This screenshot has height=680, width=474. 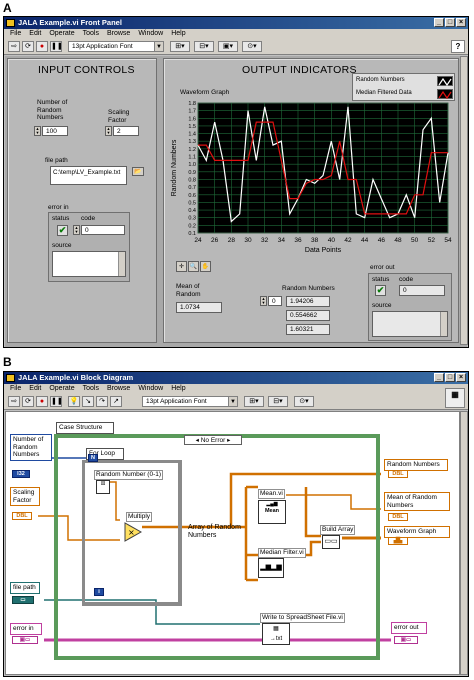 What do you see at coordinates (23, 600) in the screenshot?
I see `path-terminal-icon: ▭` at bounding box center [23, 600].